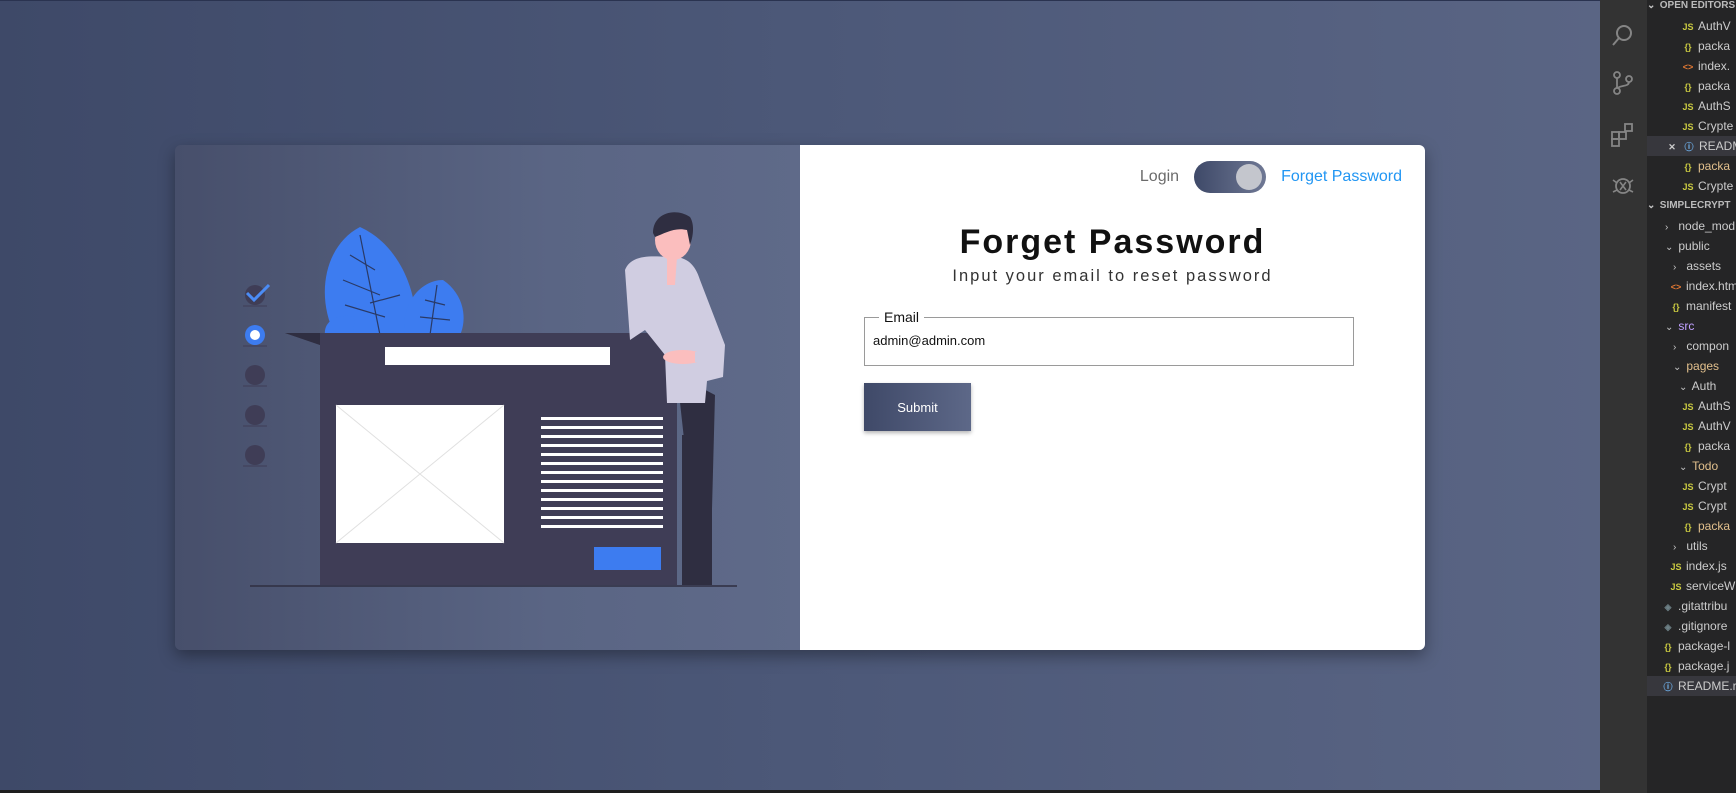  Describe the element at coordinates (1691, 366) in the screenshot. I see `tree-folder: ⌄ pages` at that location.